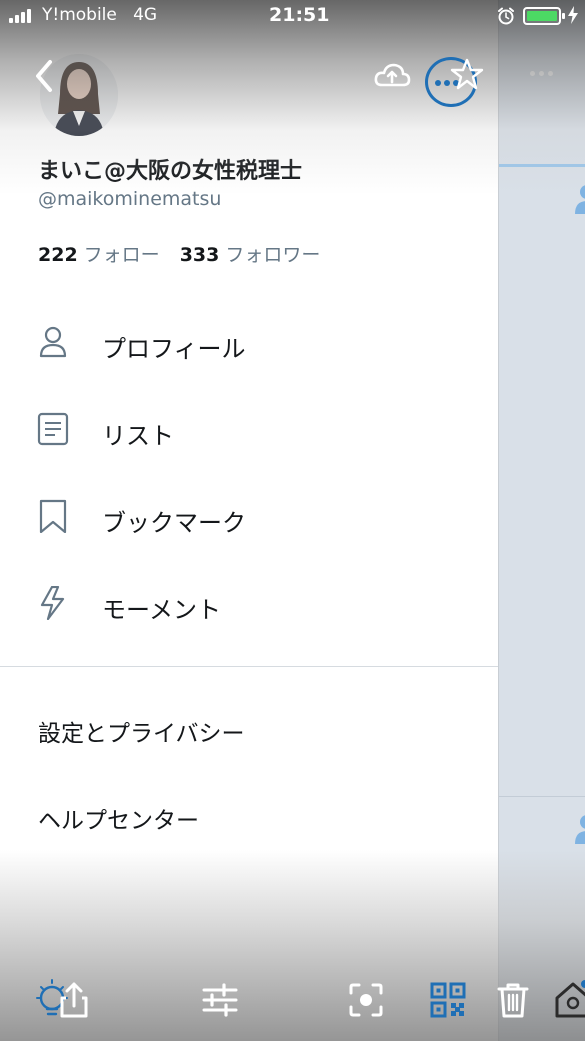  Describe the element at coordinates (141, 731) in the screenshot. I see `settings-privacy-link: 設定とプライバシー` at that location.